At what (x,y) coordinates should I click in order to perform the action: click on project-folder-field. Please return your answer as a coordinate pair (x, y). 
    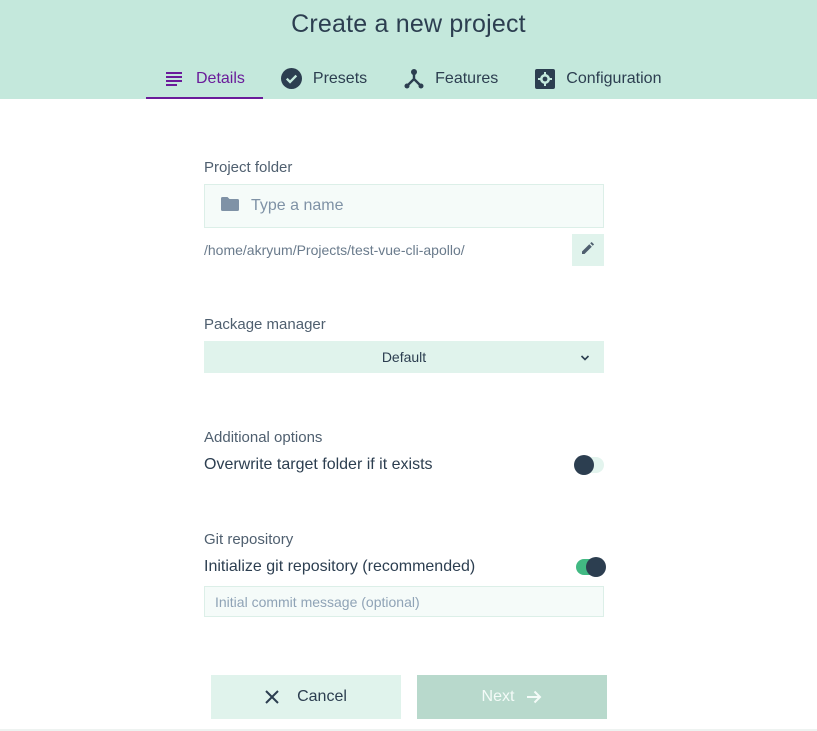
    Looking at the image, I should click on (404, 206).